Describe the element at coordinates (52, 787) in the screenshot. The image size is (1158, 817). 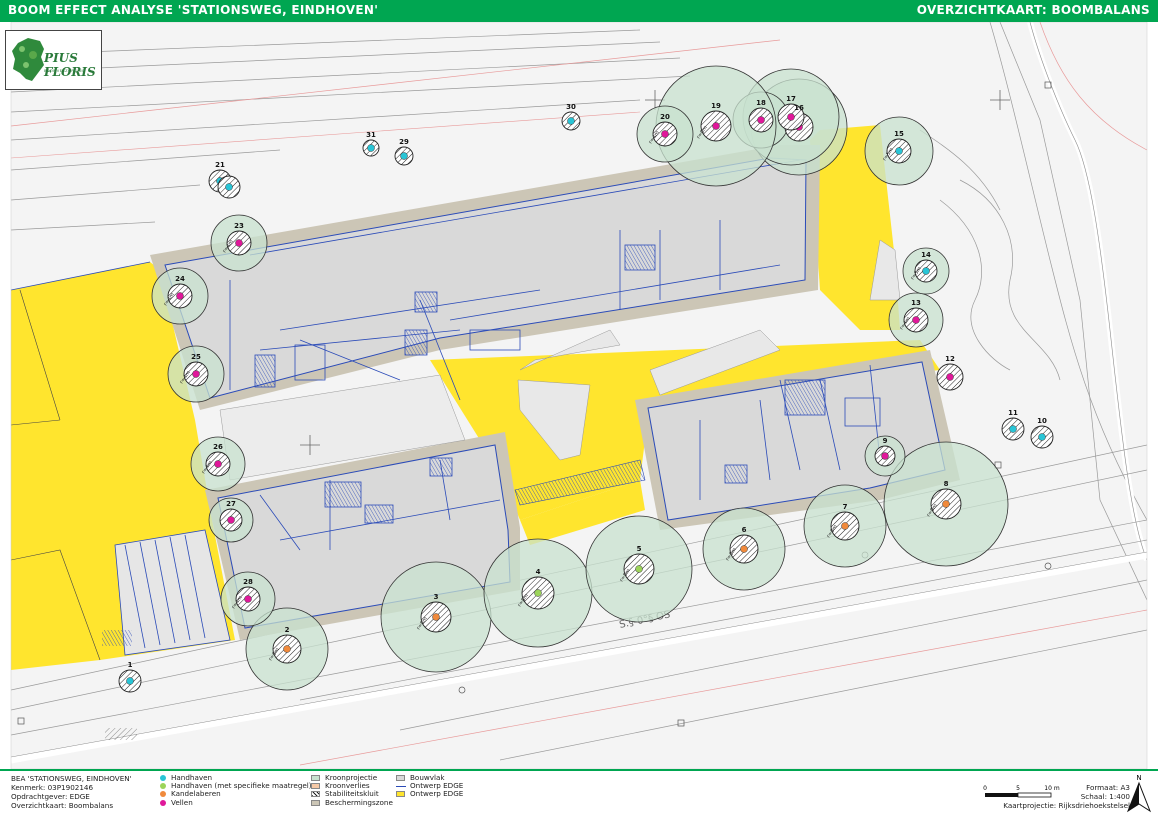
I see `project-reference: Kenmerk: 03P1902146` at that location.